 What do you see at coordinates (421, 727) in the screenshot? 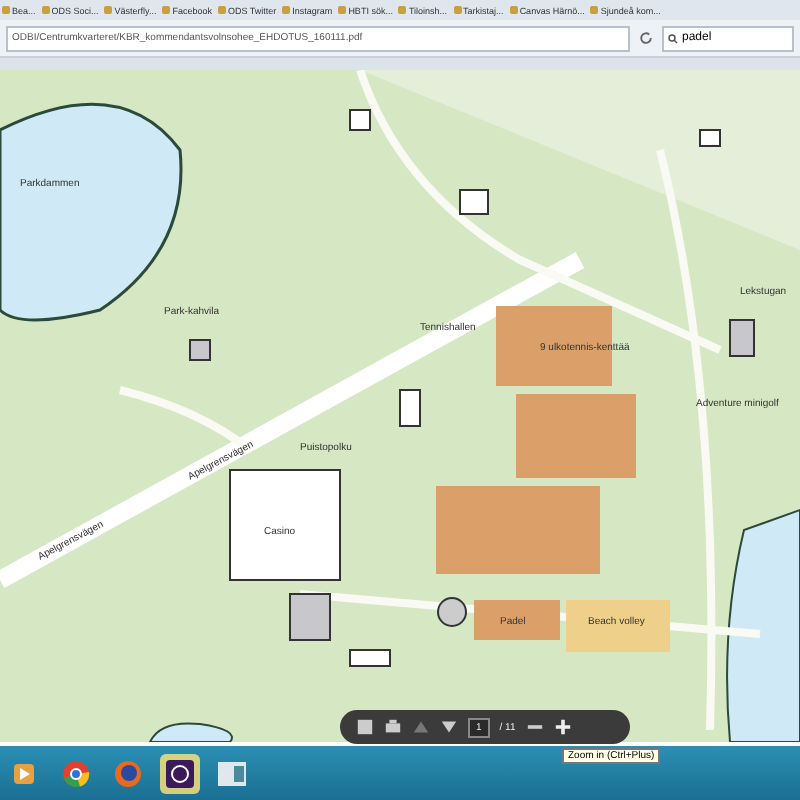
I see `page-up-icon` at bounding box center [421, 727].